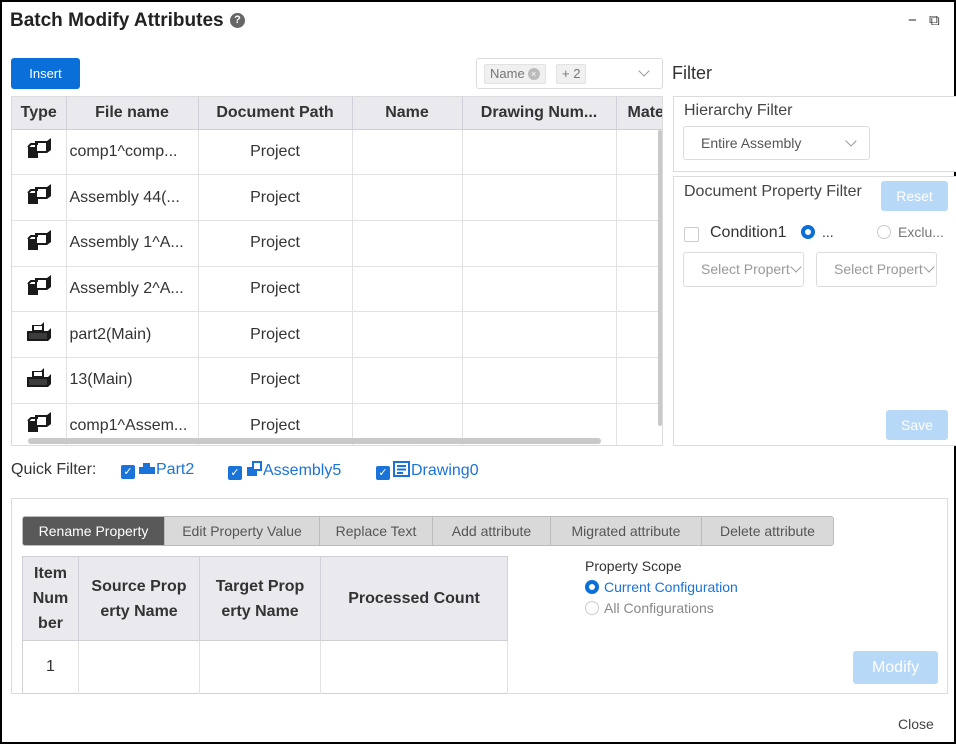 The height and width of the screenshot is (744, 956). Describe the element at coordinates (767, 531) in the screenshot. I see `tab-delete-attribute: Delete attribute` at that location.